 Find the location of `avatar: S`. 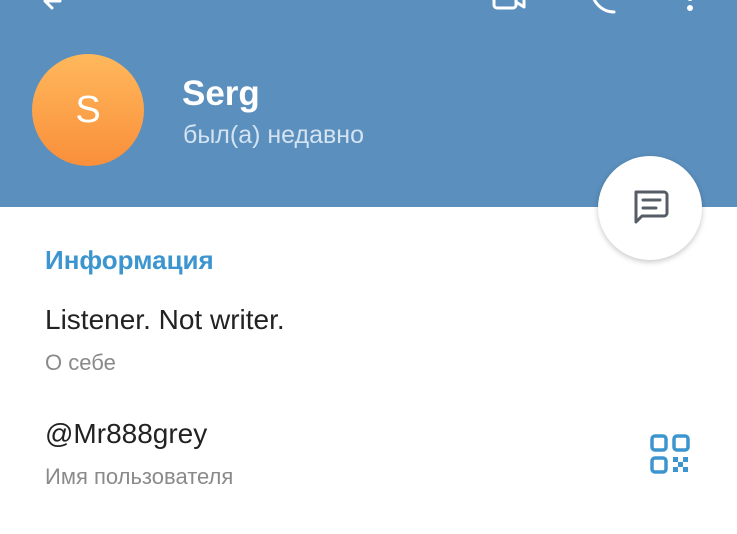

avatar: S is located at coordinates (88, 110).